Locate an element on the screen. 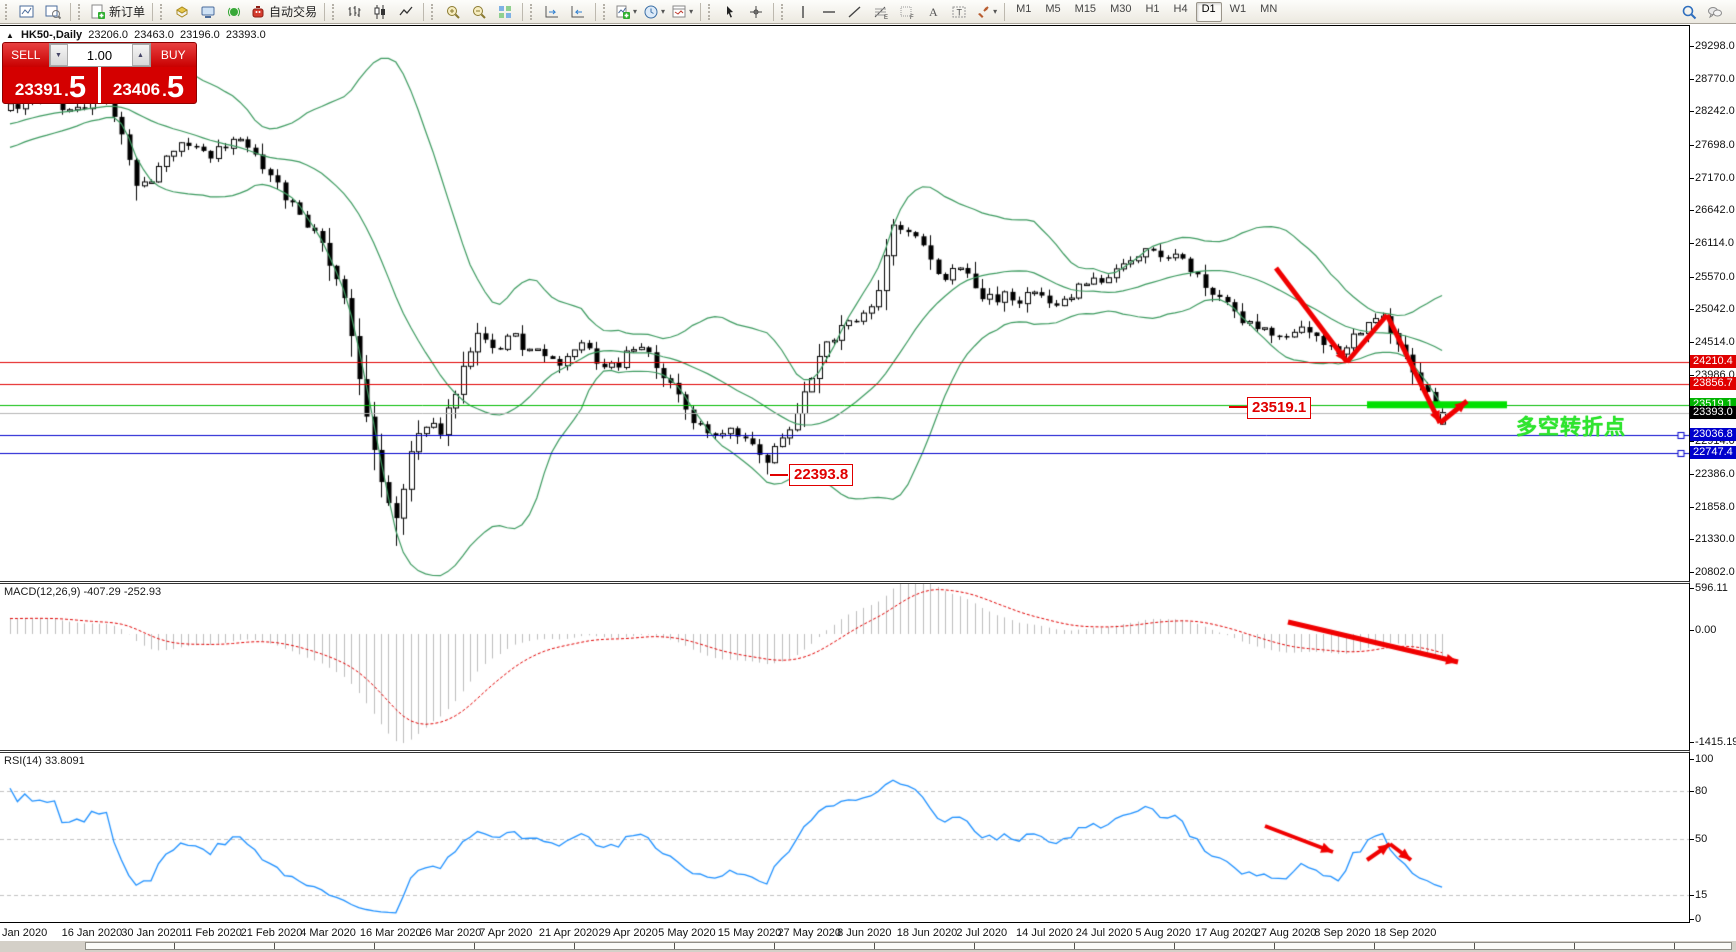 Image resolution: width=1736 pixels, height=952 pixels. hline-button is located at coordinates (829, 12).